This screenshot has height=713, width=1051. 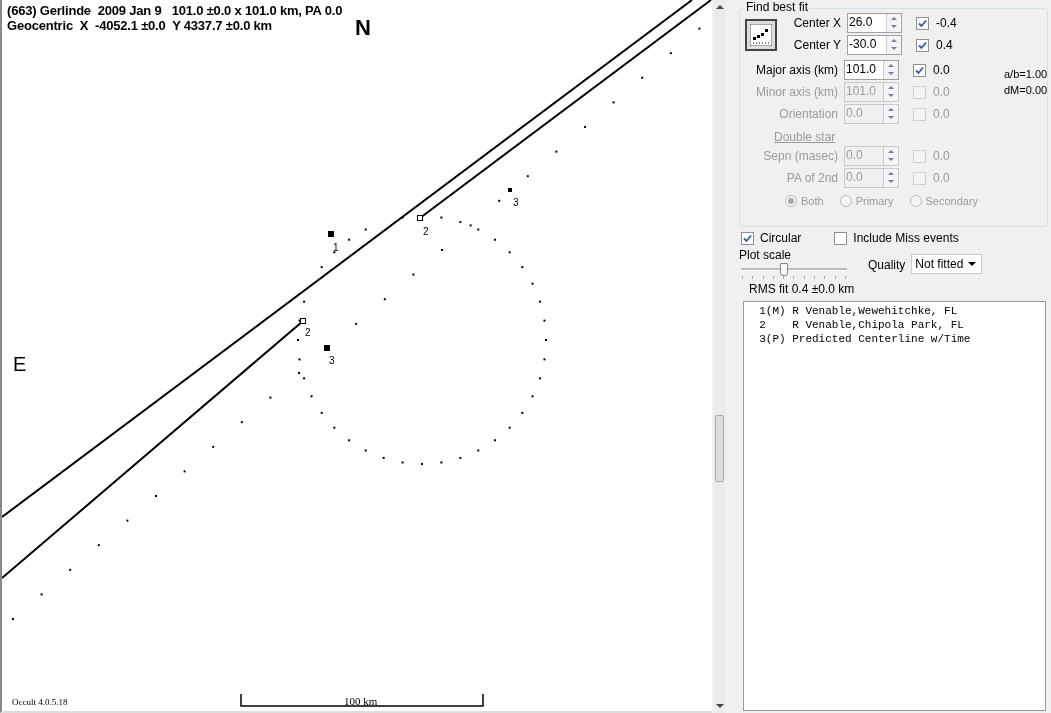 What do you see at coordinates (812, 178) in the screenshot?
I see `field-label: PA of 2nd` at bounding box center [812, 178].